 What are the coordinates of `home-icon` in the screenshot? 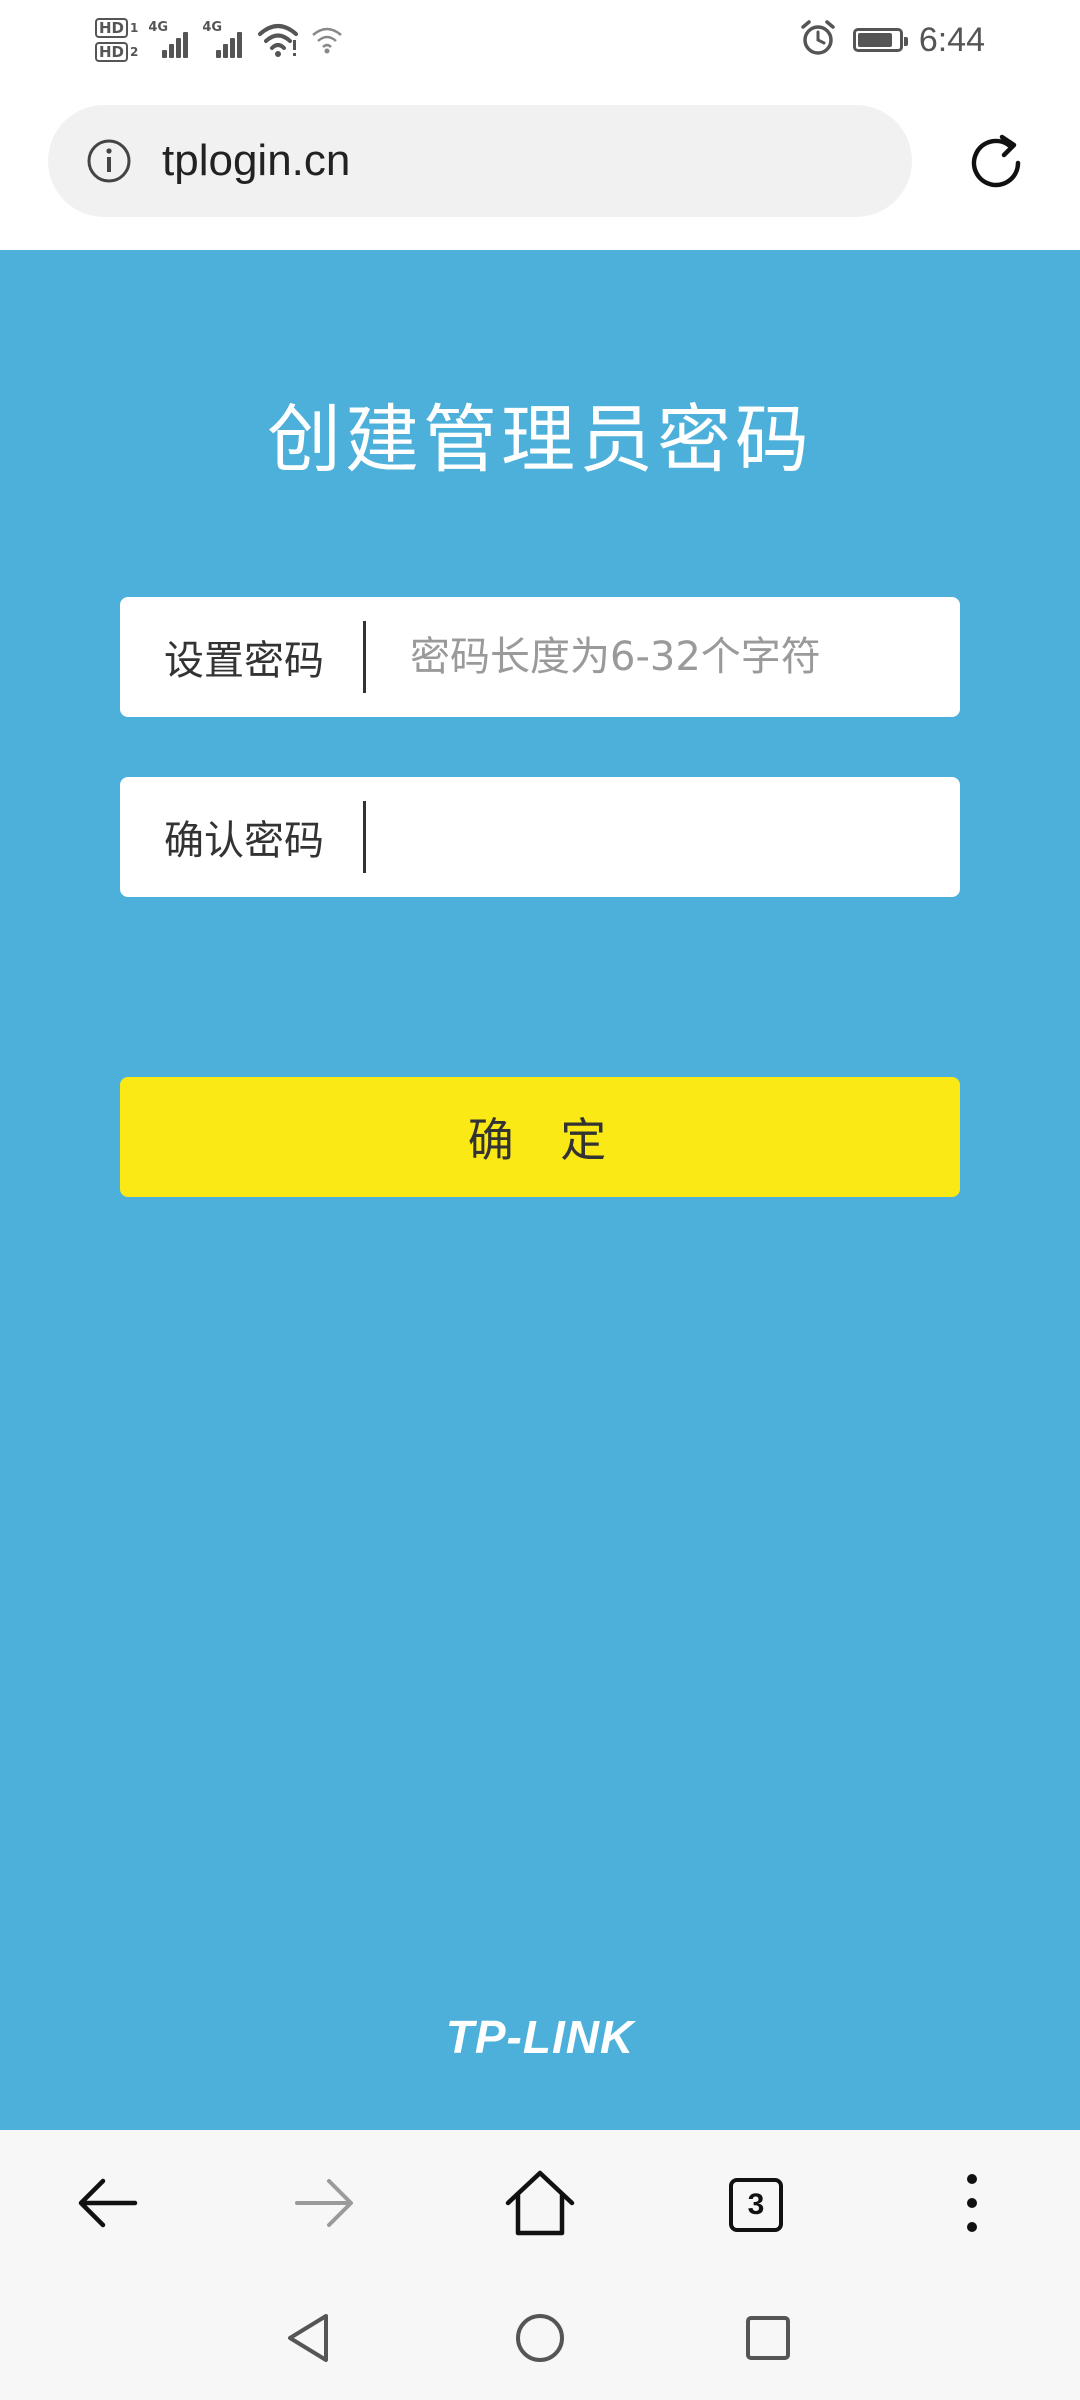 It's located at (540, 2205).